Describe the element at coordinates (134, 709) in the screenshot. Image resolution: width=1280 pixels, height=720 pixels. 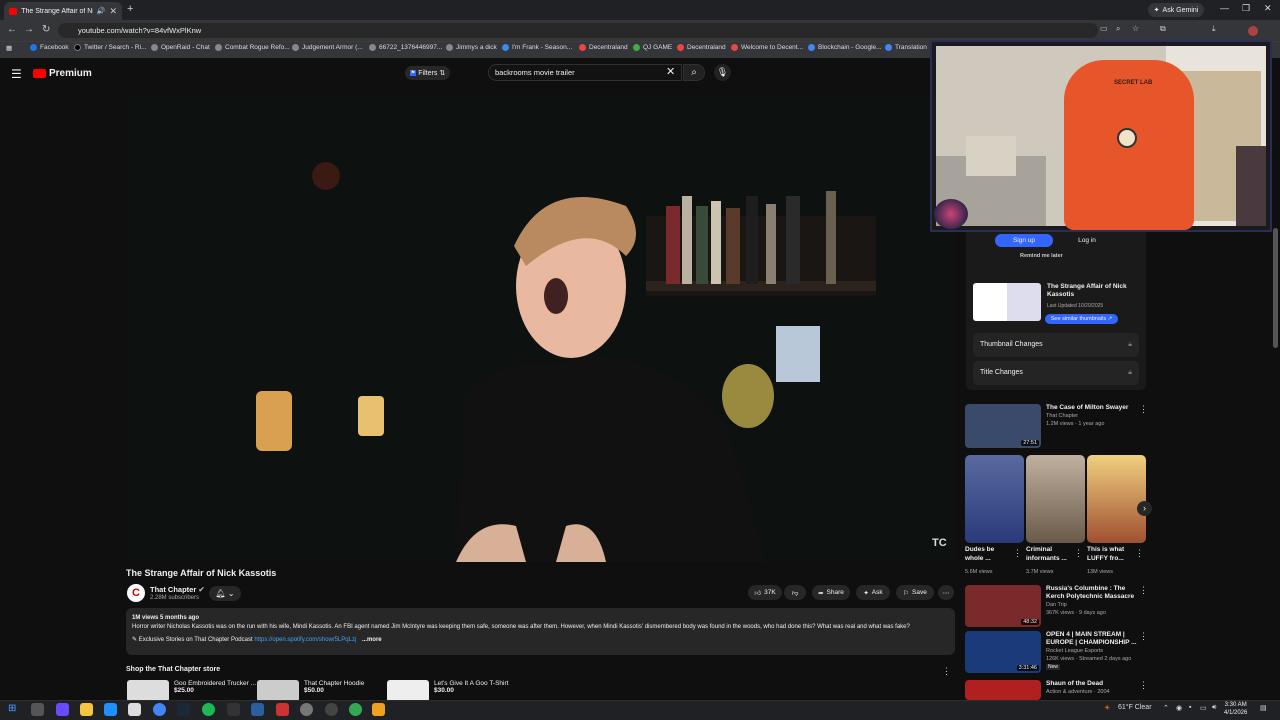
I see `store-icon` at that location.